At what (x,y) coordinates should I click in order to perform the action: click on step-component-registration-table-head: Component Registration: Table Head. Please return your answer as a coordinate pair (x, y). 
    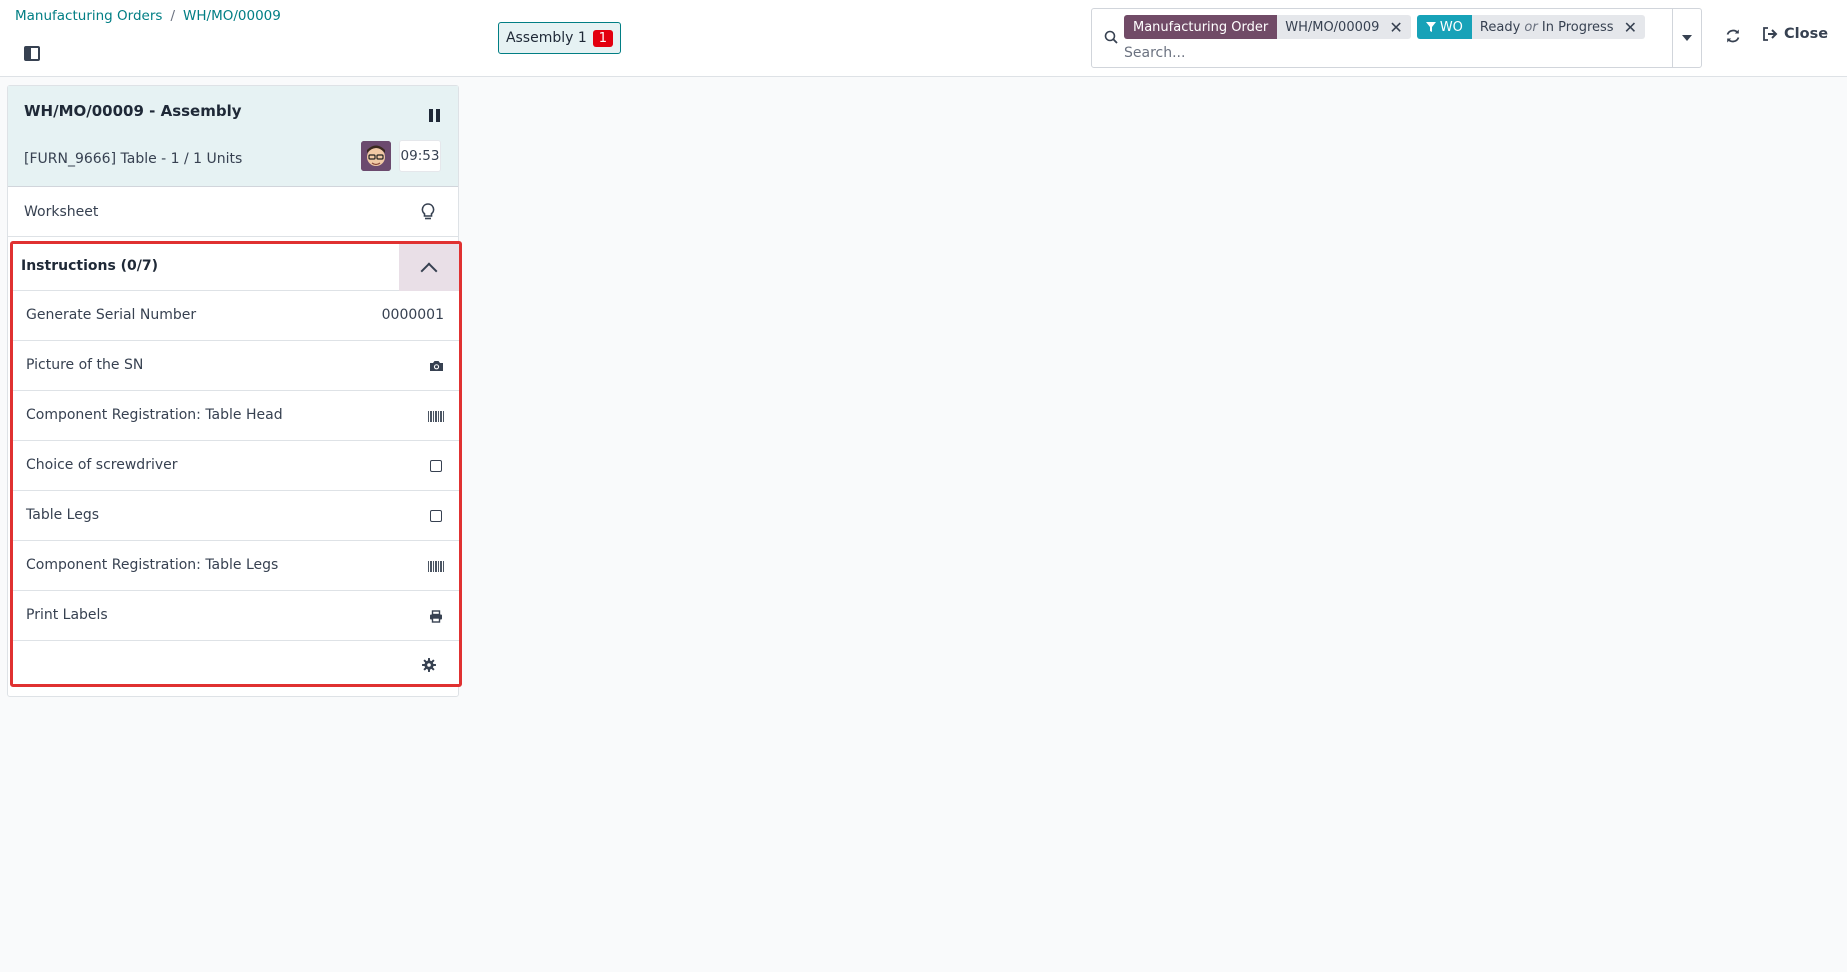
    Looking at the image, I should click on (236, 416).